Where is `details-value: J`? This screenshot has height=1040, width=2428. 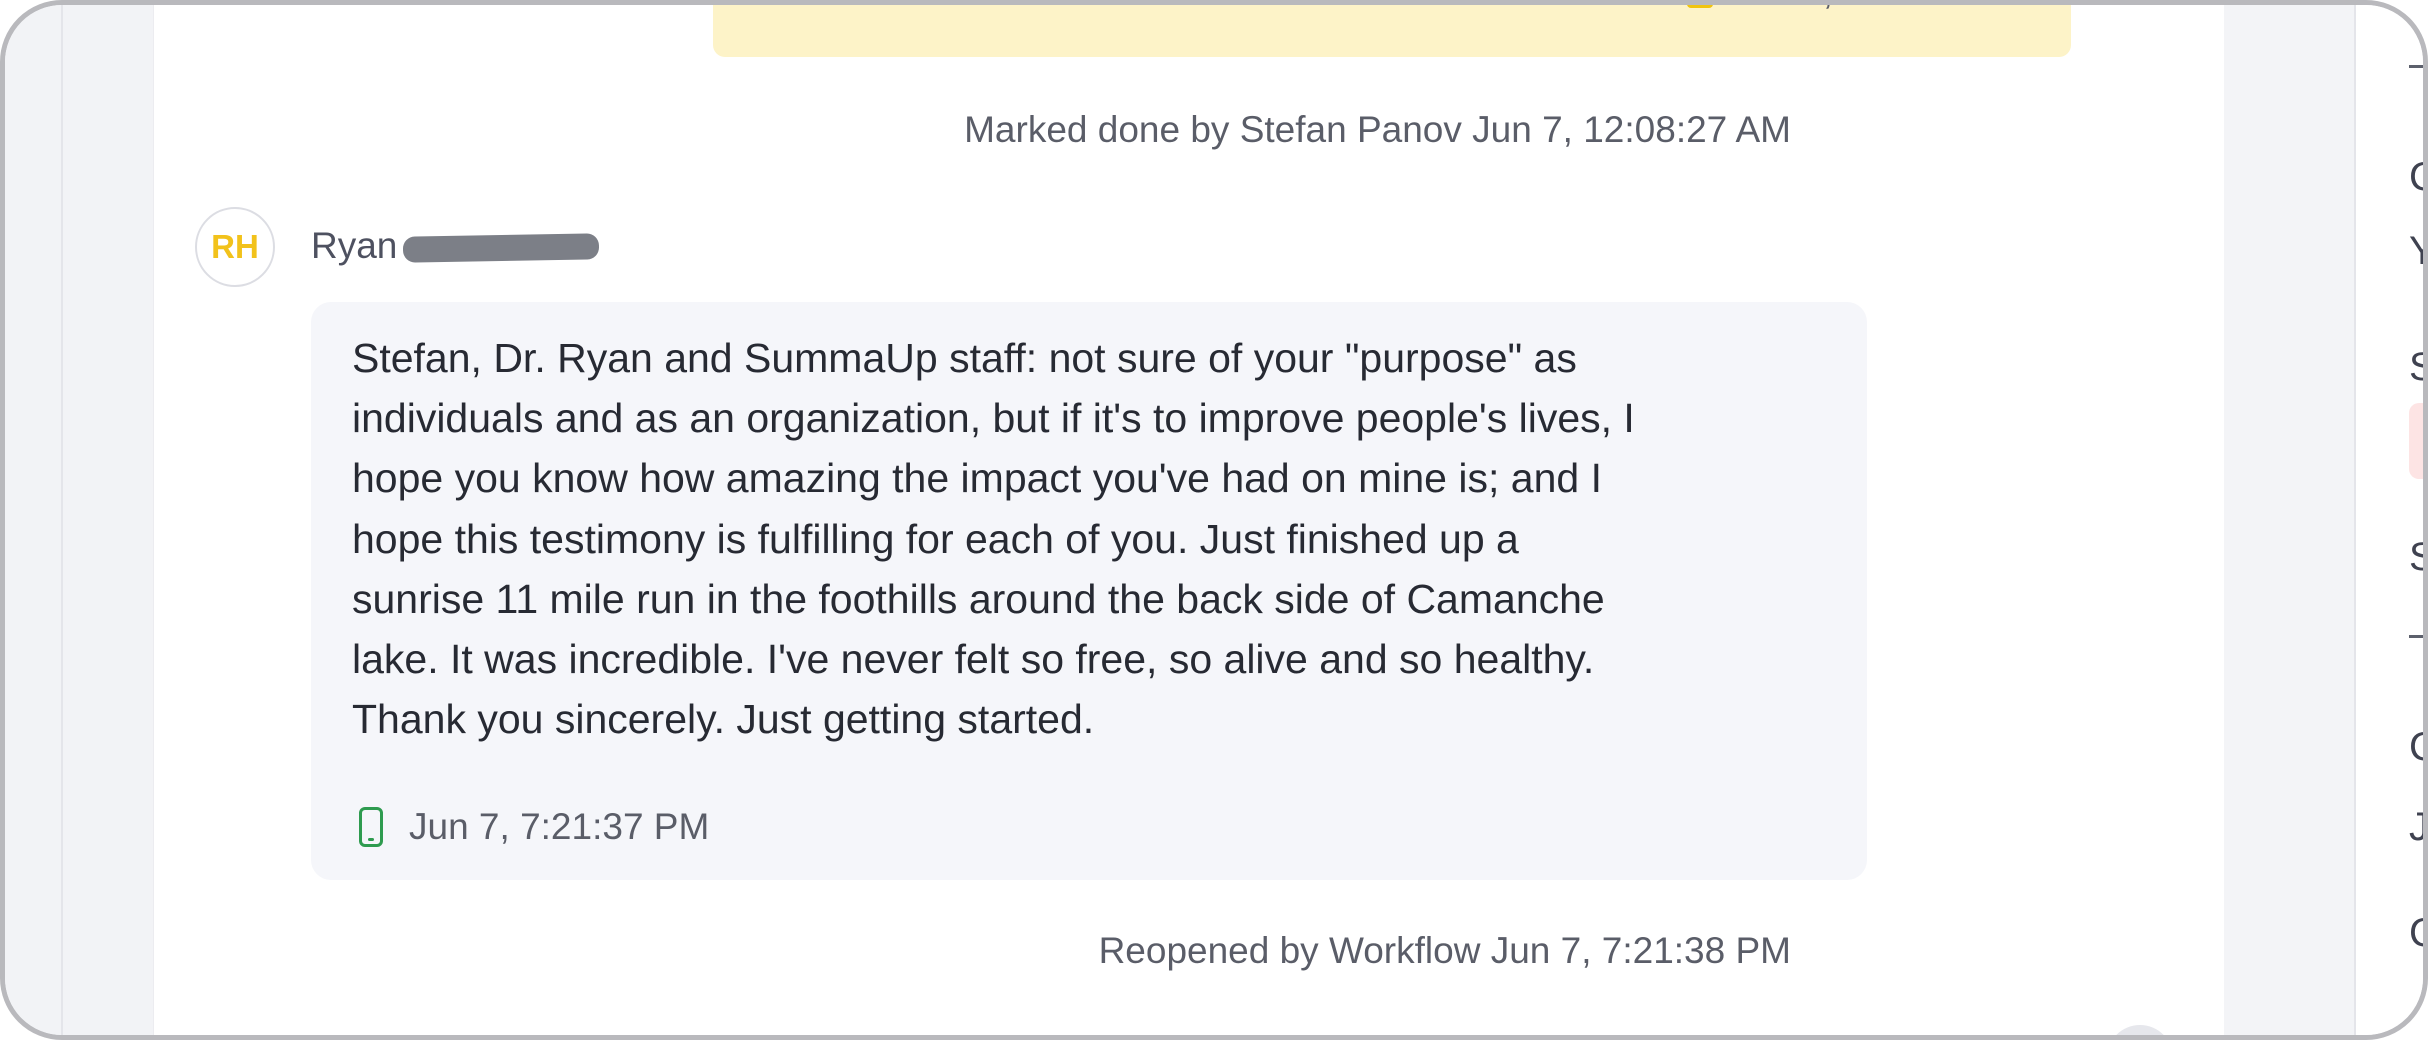 details-value: J is located at coordinates (2418, 827).